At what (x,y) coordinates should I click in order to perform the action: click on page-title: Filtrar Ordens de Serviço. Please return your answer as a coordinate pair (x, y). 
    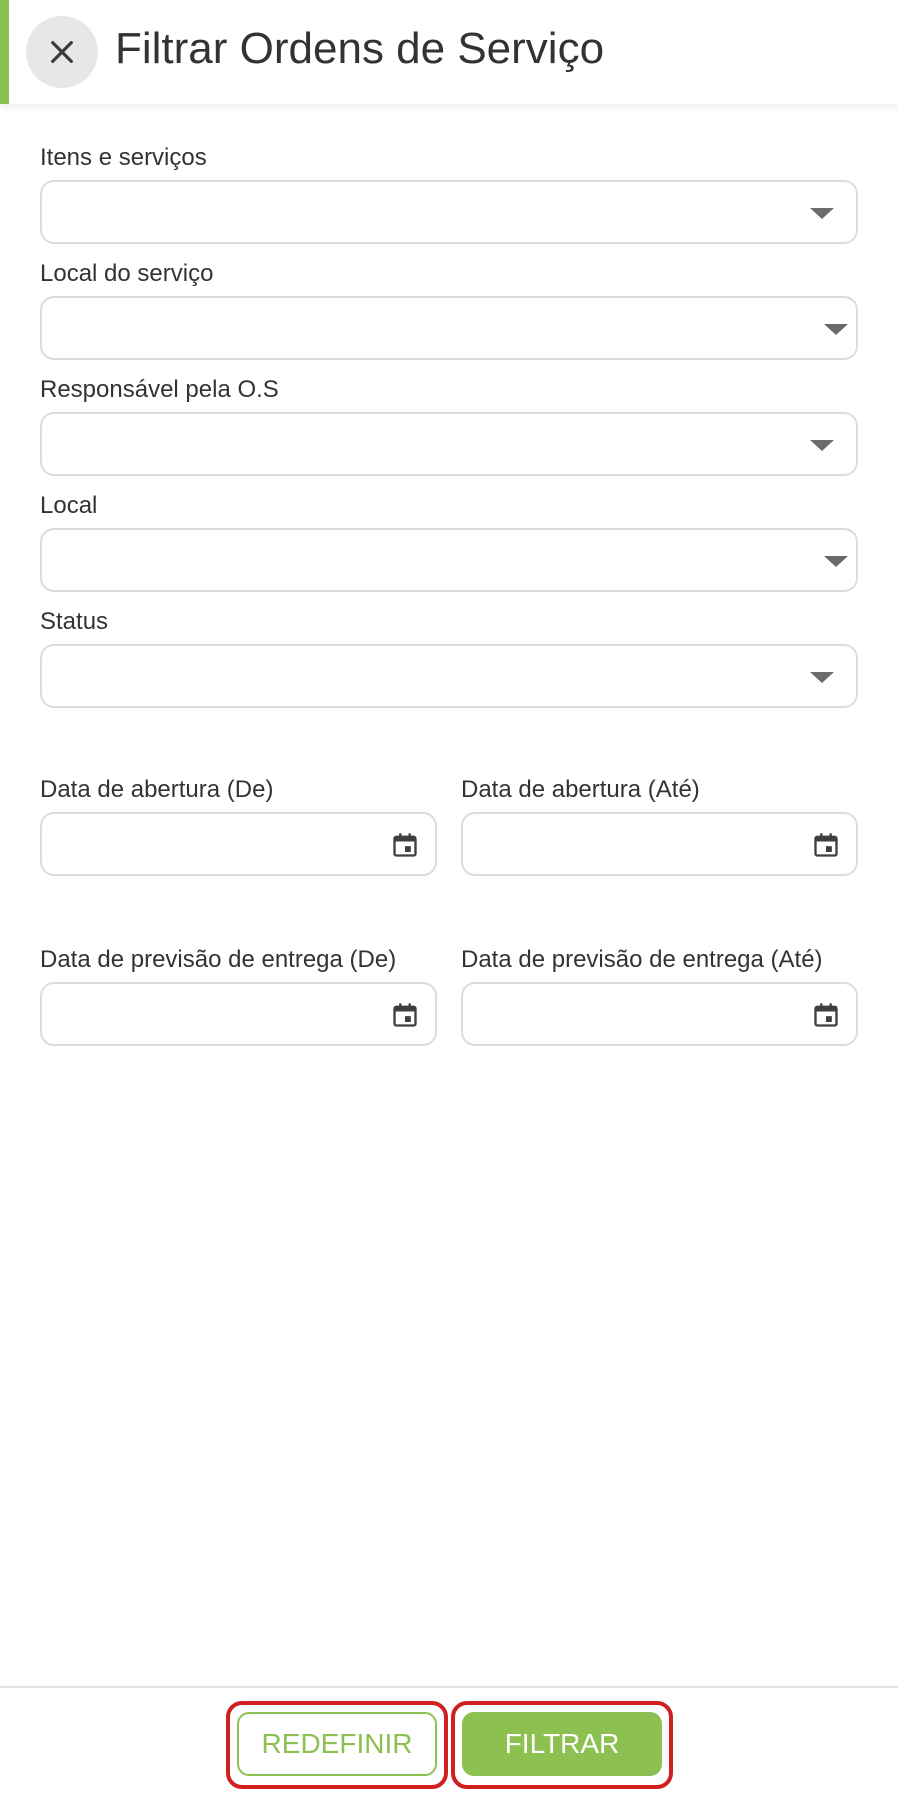
    Looking at the image, I should click on (360, 48).